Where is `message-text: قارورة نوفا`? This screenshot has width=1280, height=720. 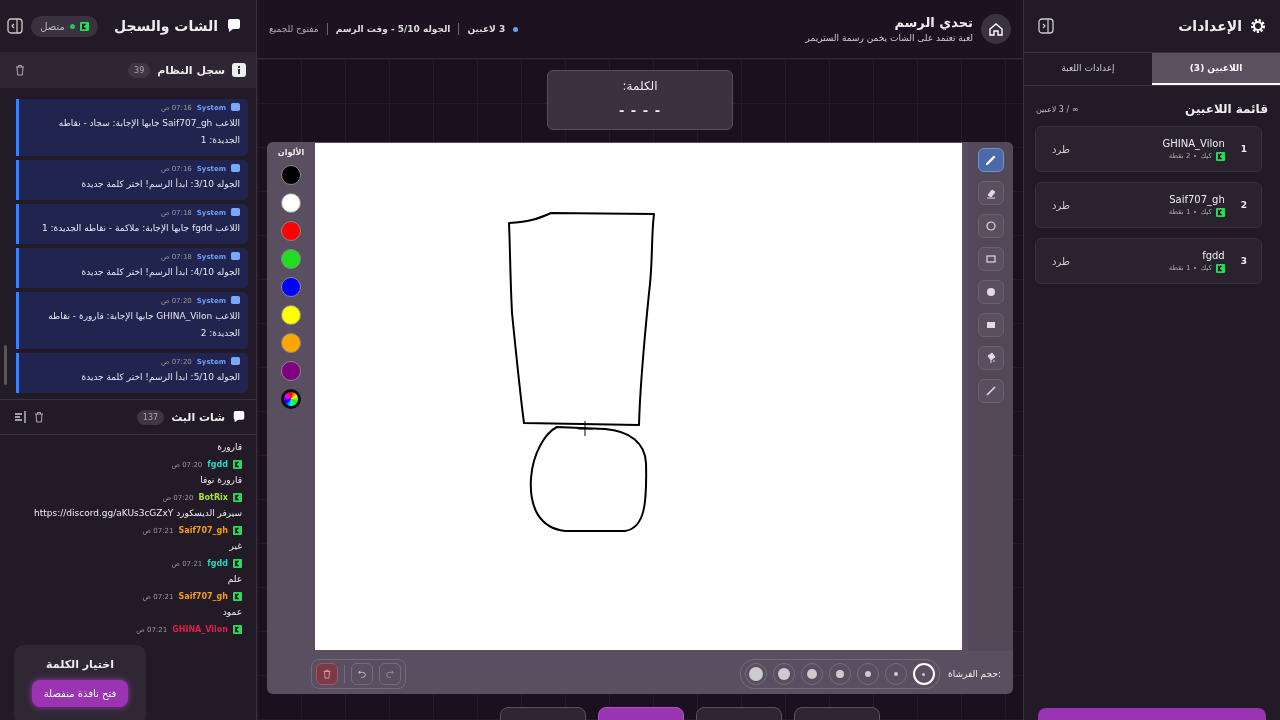 message-text: قارورة نوفا is located at coordinates (220, 480).